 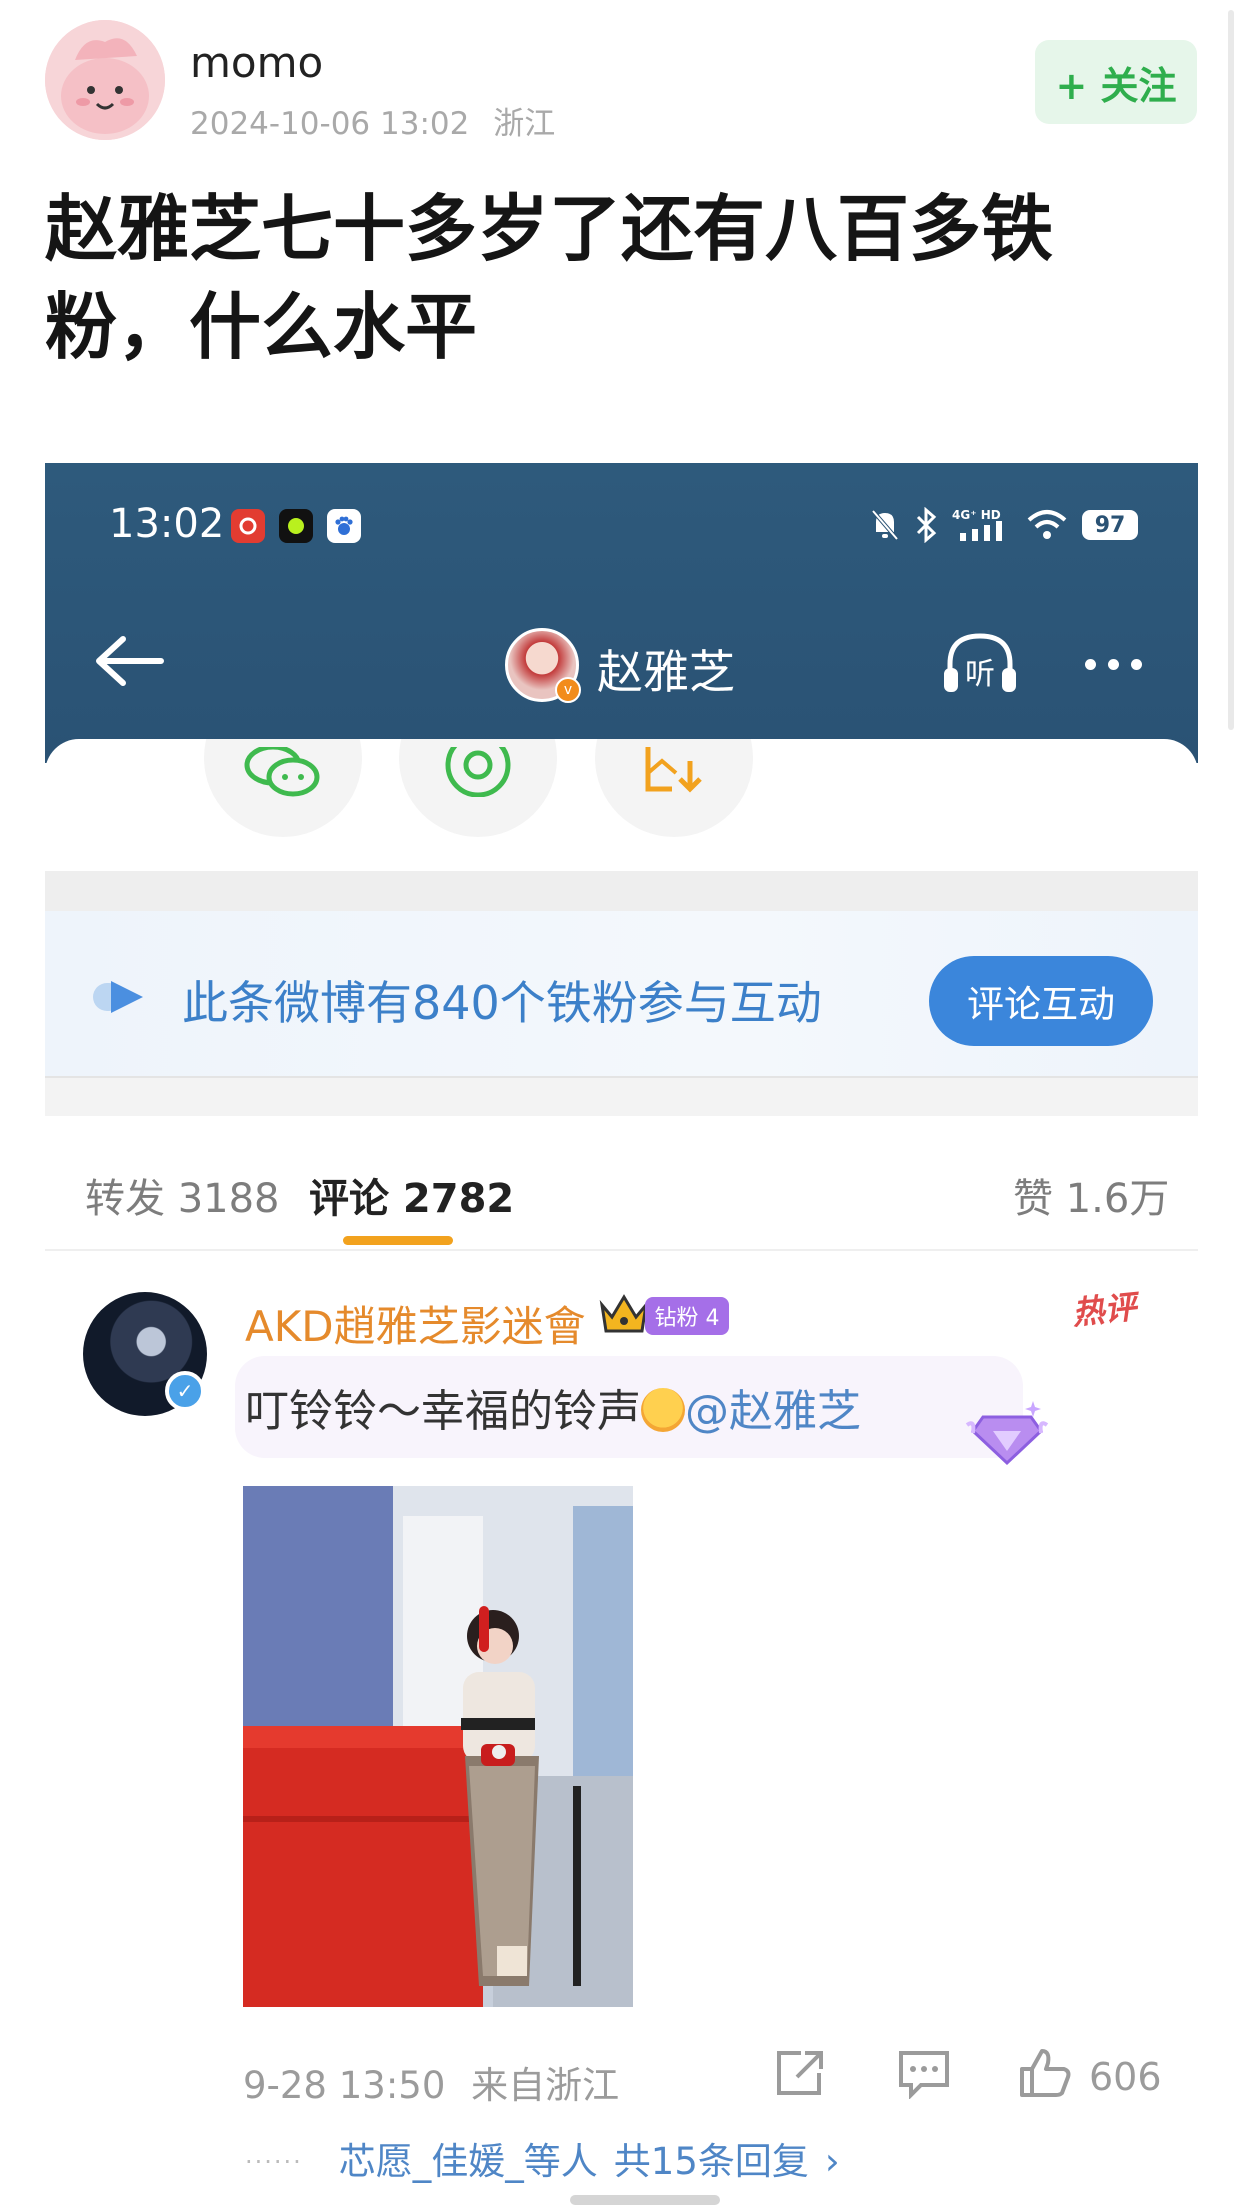 I want to click on author-name: momo, so click(x=256, y=62).